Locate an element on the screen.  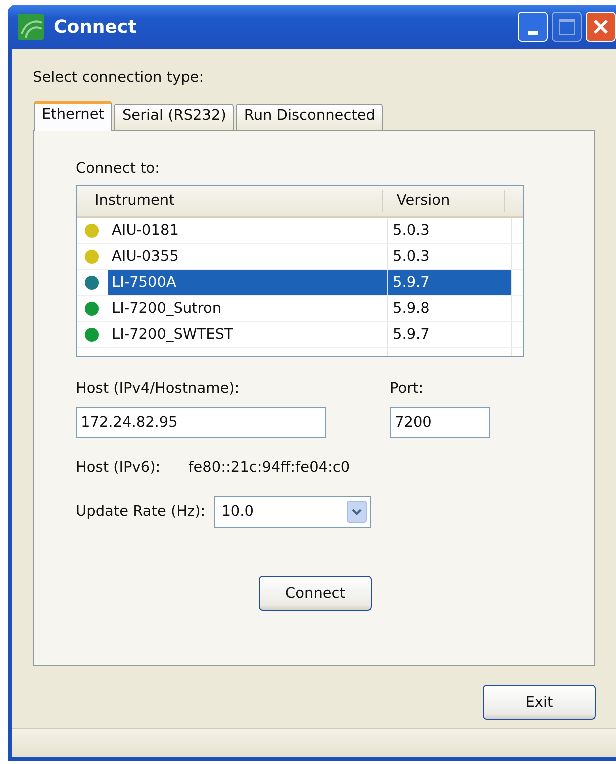
column-header: Instrument is located at coordinates (230, 201).